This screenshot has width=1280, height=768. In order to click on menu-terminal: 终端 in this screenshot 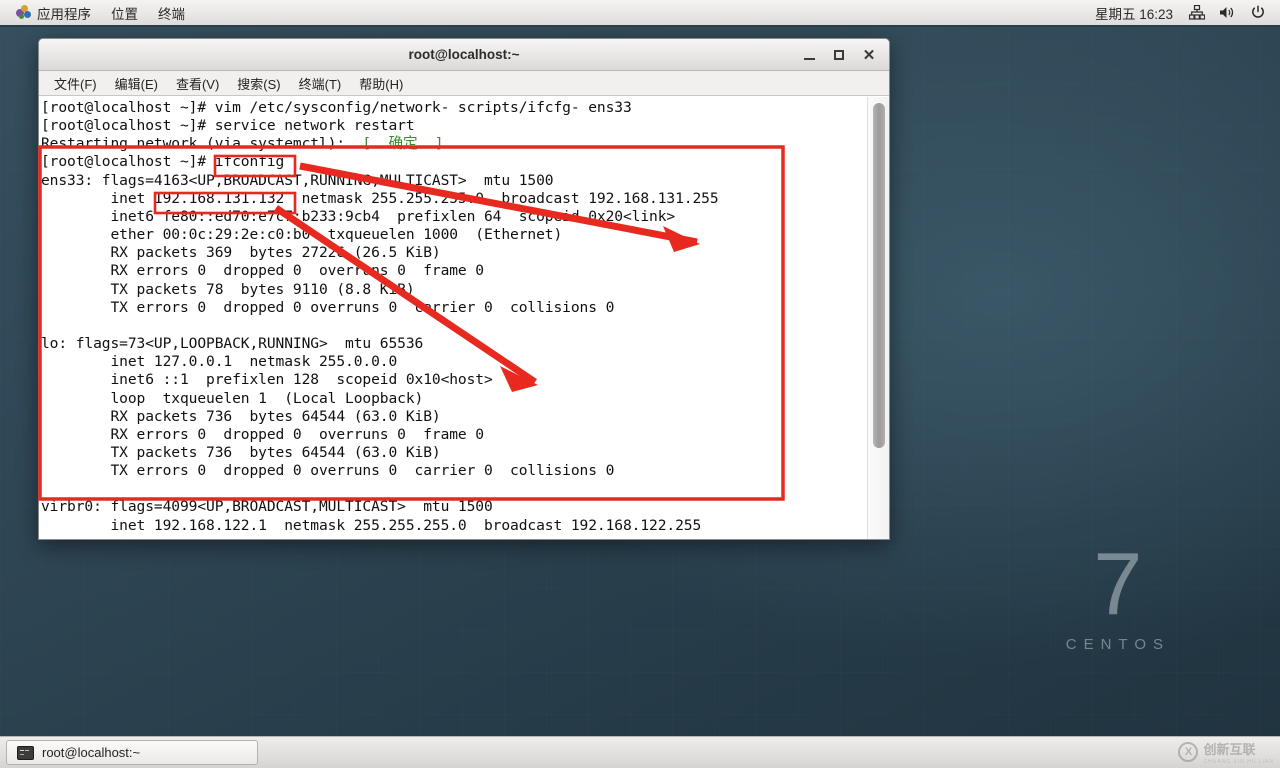, I will do `click(171, 13)`.